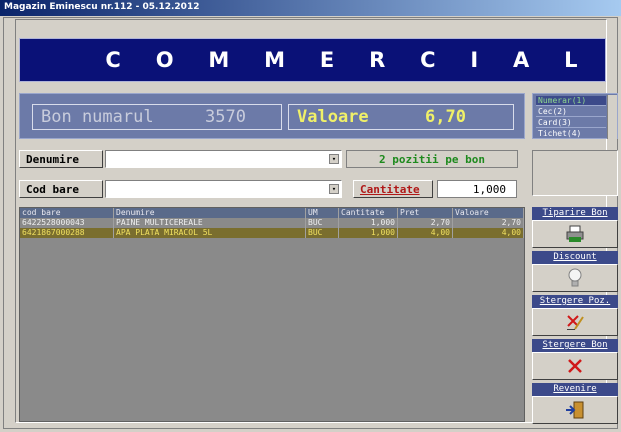 This screenshot has height=432, width=621. Describe the element at coordinates (571, 101) in the screenshot. I see `payment-method-cash: Numerar(1)` at that location.